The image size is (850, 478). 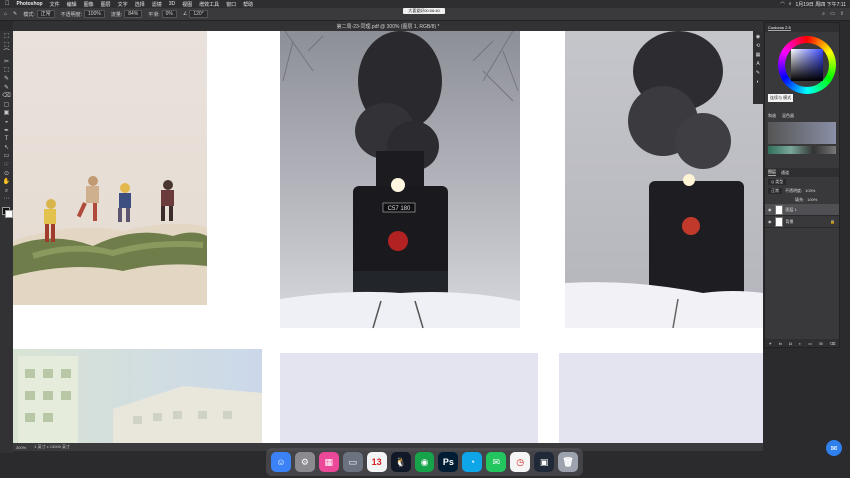 What do you see at coordinates (52, 447) in the screenshot?
I see `document-info: 1 英寸 x 13000 英寸` at bounding box center [52, 447].